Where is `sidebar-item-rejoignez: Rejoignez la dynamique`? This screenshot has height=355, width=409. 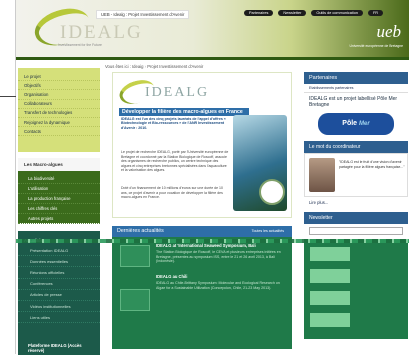
sidebar-item-rejoignez: Rejoignez la dynamique is located at coordinates (59, 123).